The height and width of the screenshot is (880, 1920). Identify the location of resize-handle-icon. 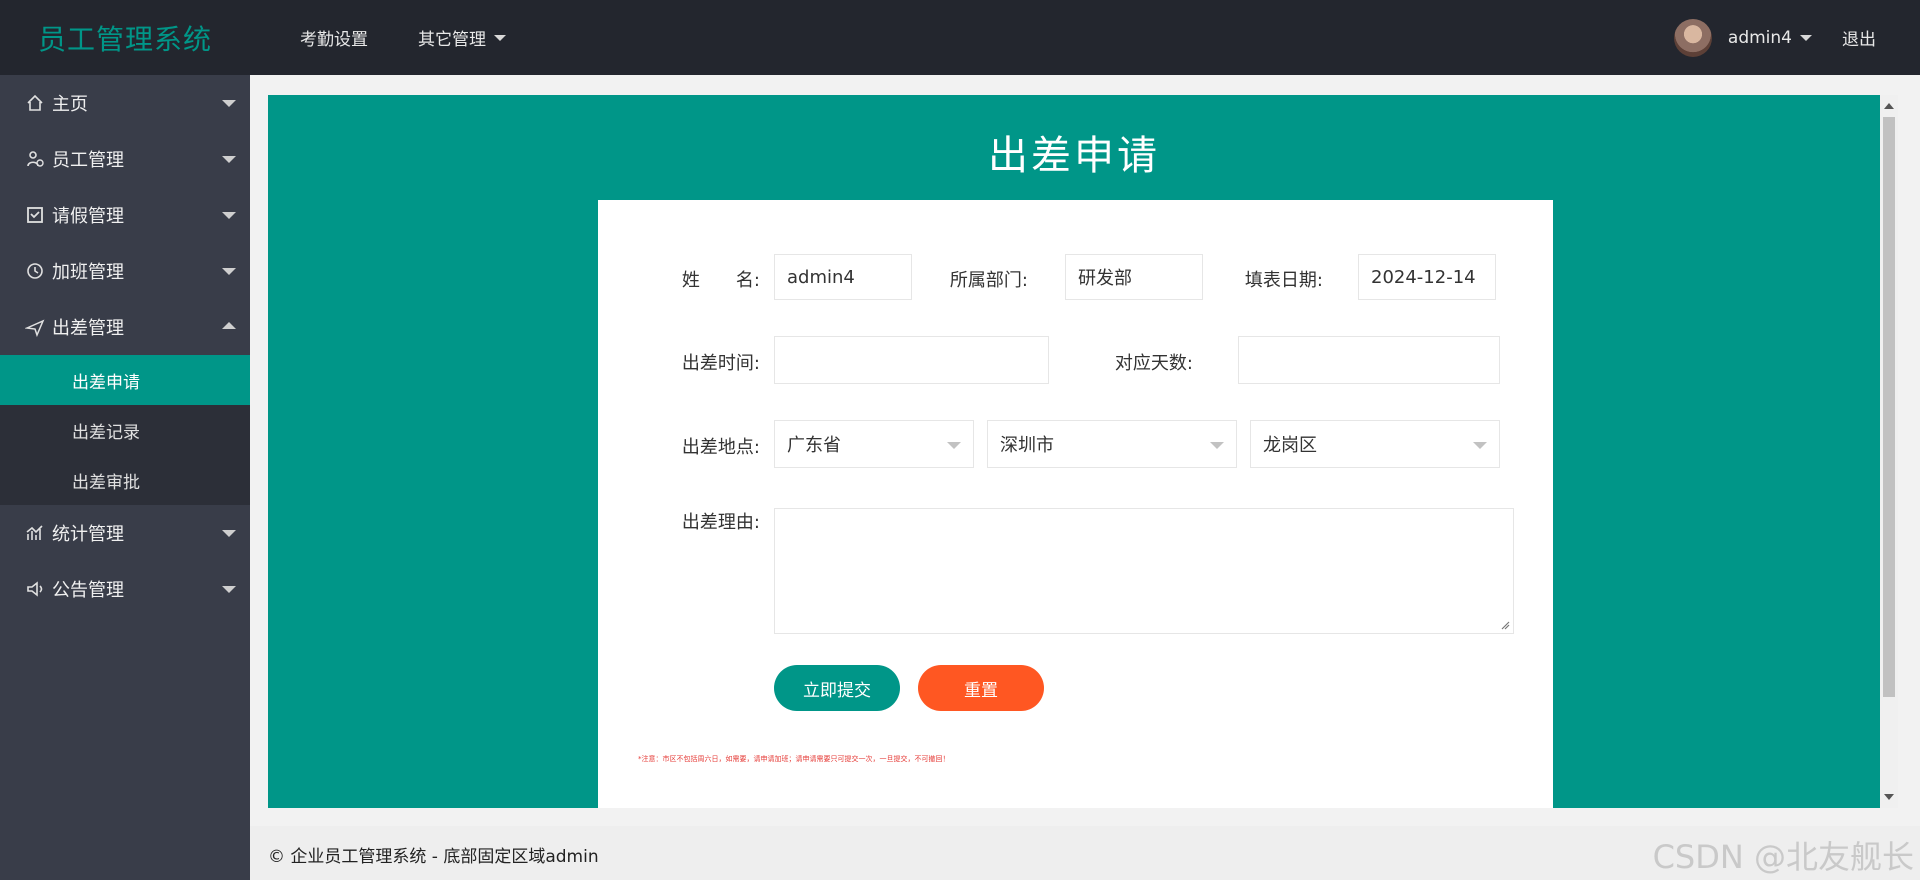
(1505, 625).